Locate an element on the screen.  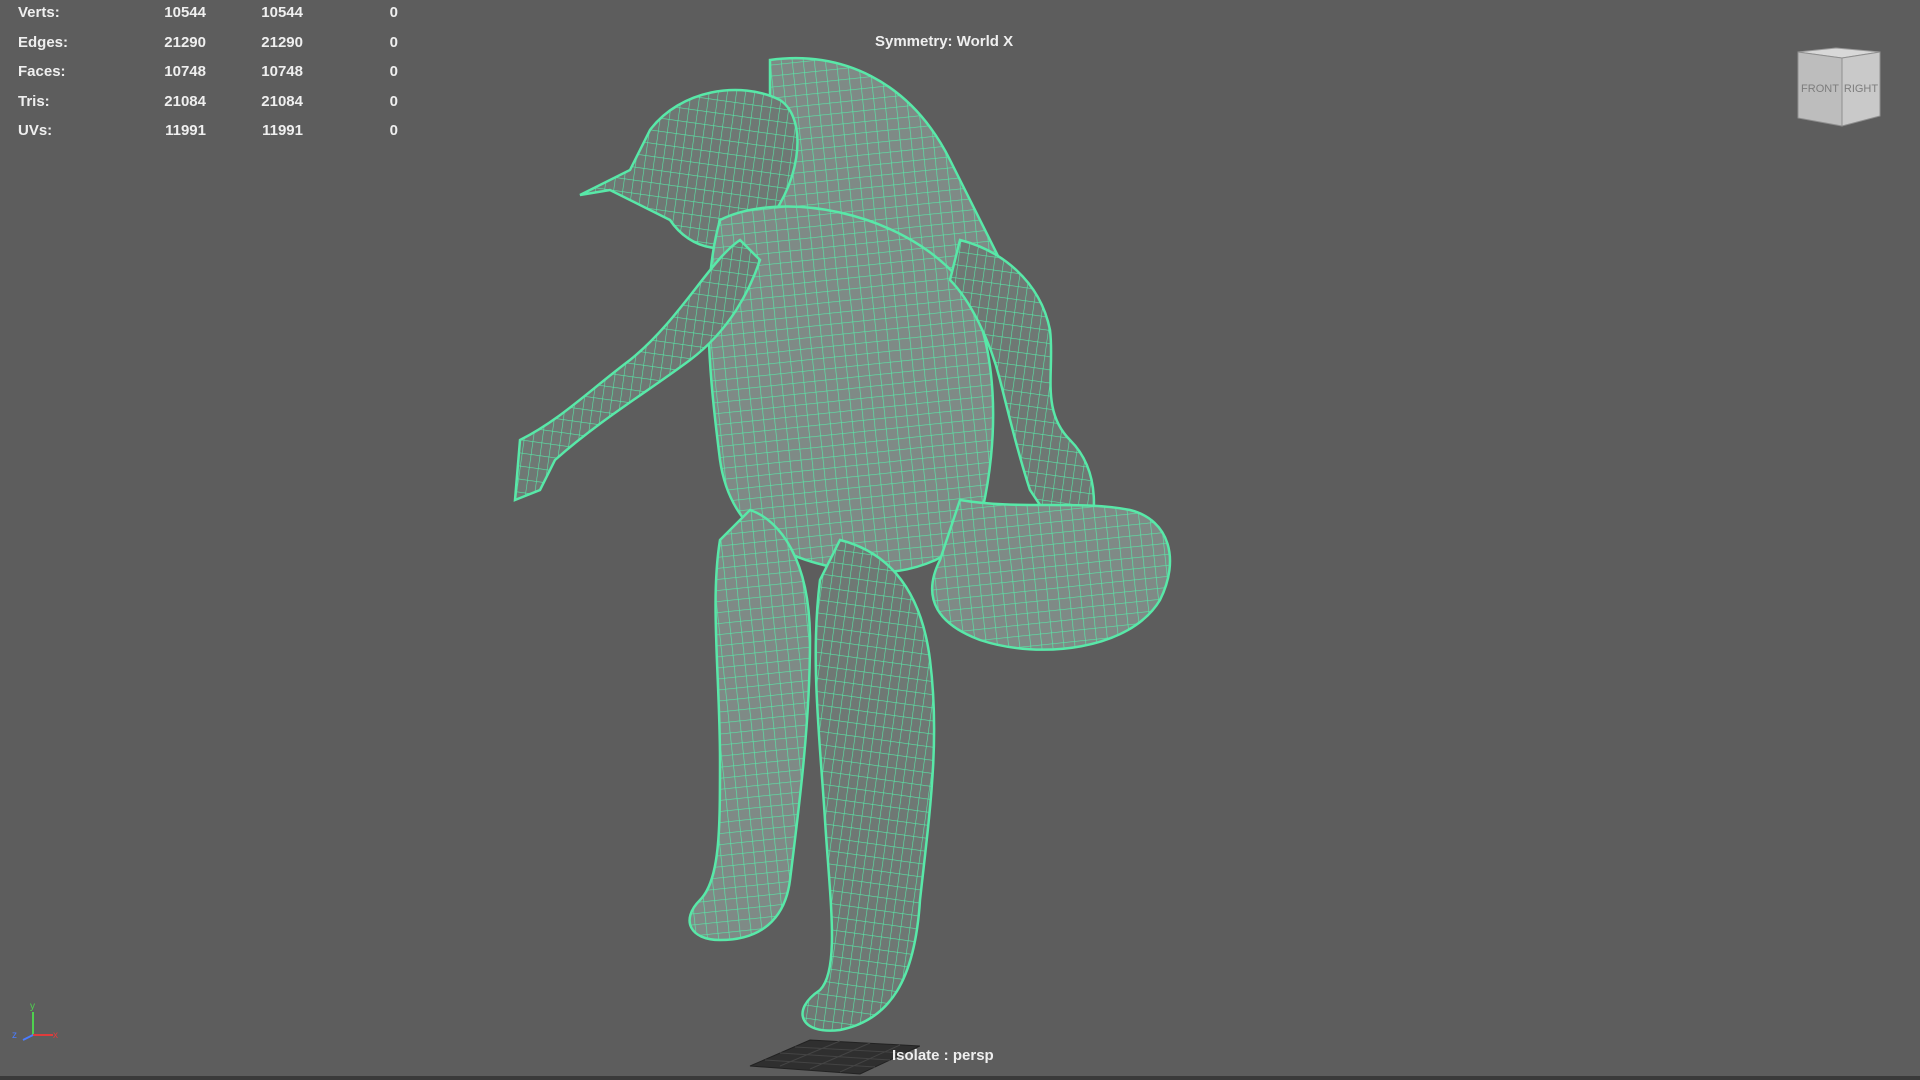
isolate-camera-label: Isolate : persp is located at coordinates (943, 1055).